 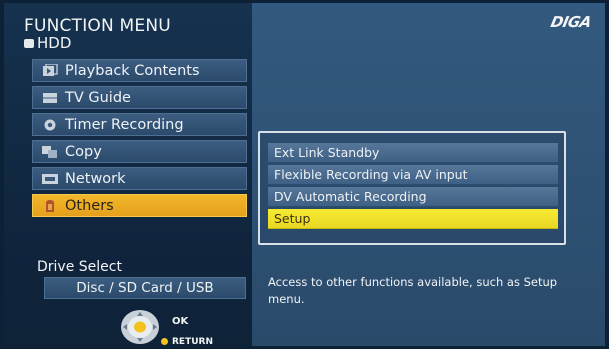 What do you see at coordinates (139, 151) in the screenshot?
I see `menu-item-copy: Copy` at bounding box center [139, 151].